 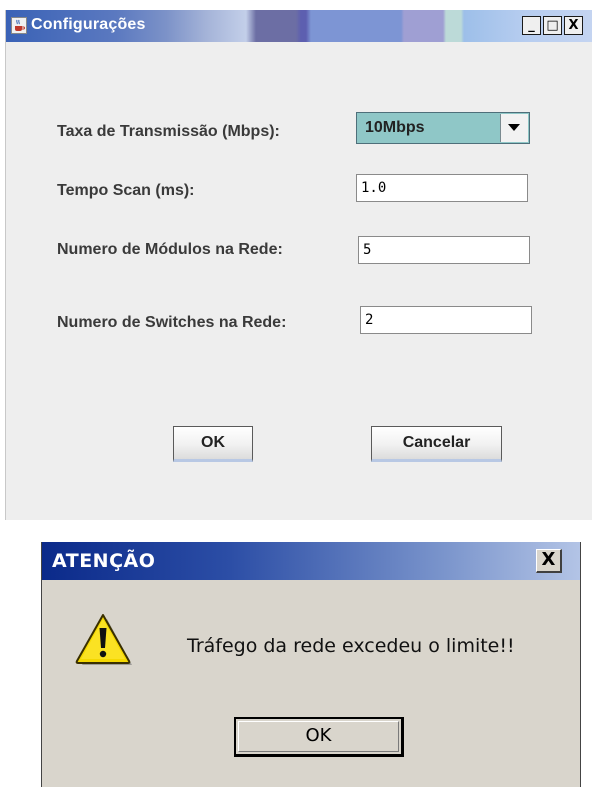 What do you see at coordinates (436, 444) in the screenshot?
I see `cancel-button: Cancelar` at bounding box center [436, 444].